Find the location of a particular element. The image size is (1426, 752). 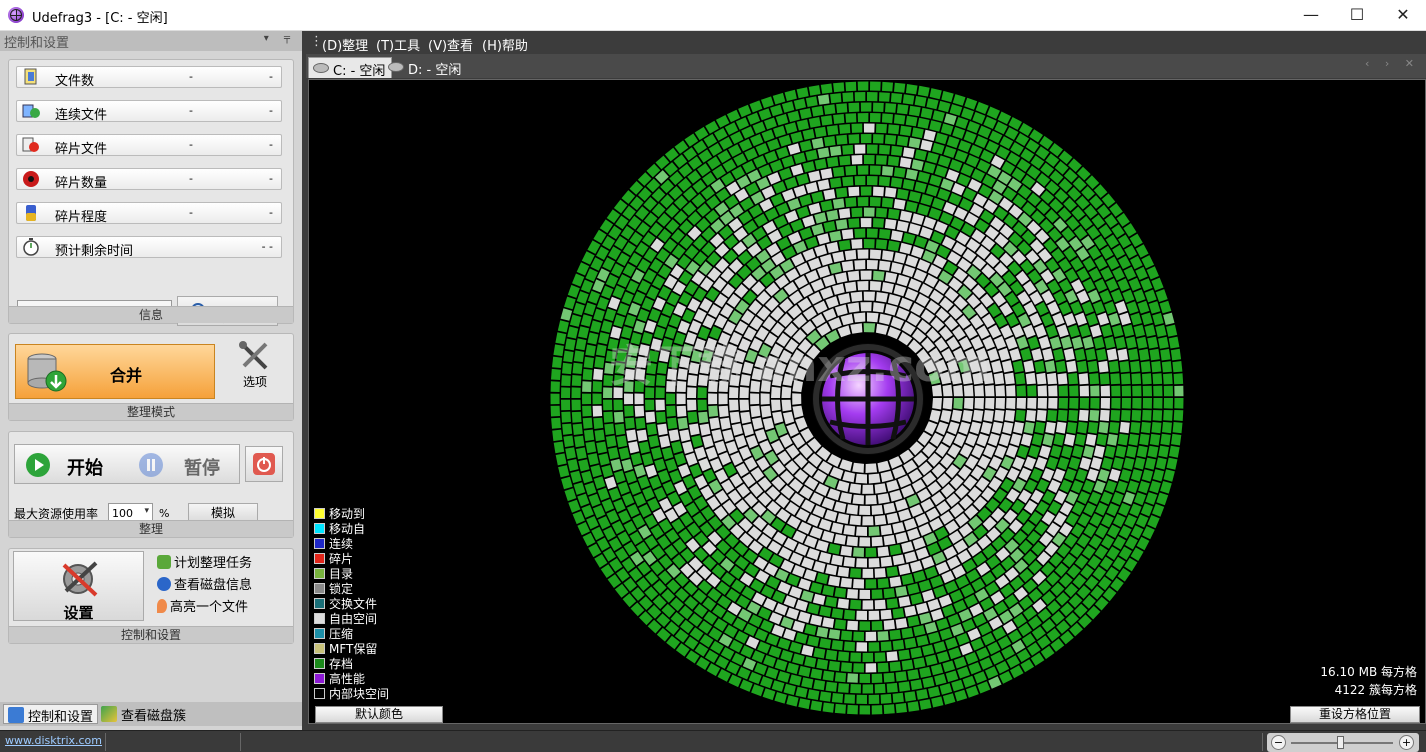

stop-button is located at coordinates (264, 464).